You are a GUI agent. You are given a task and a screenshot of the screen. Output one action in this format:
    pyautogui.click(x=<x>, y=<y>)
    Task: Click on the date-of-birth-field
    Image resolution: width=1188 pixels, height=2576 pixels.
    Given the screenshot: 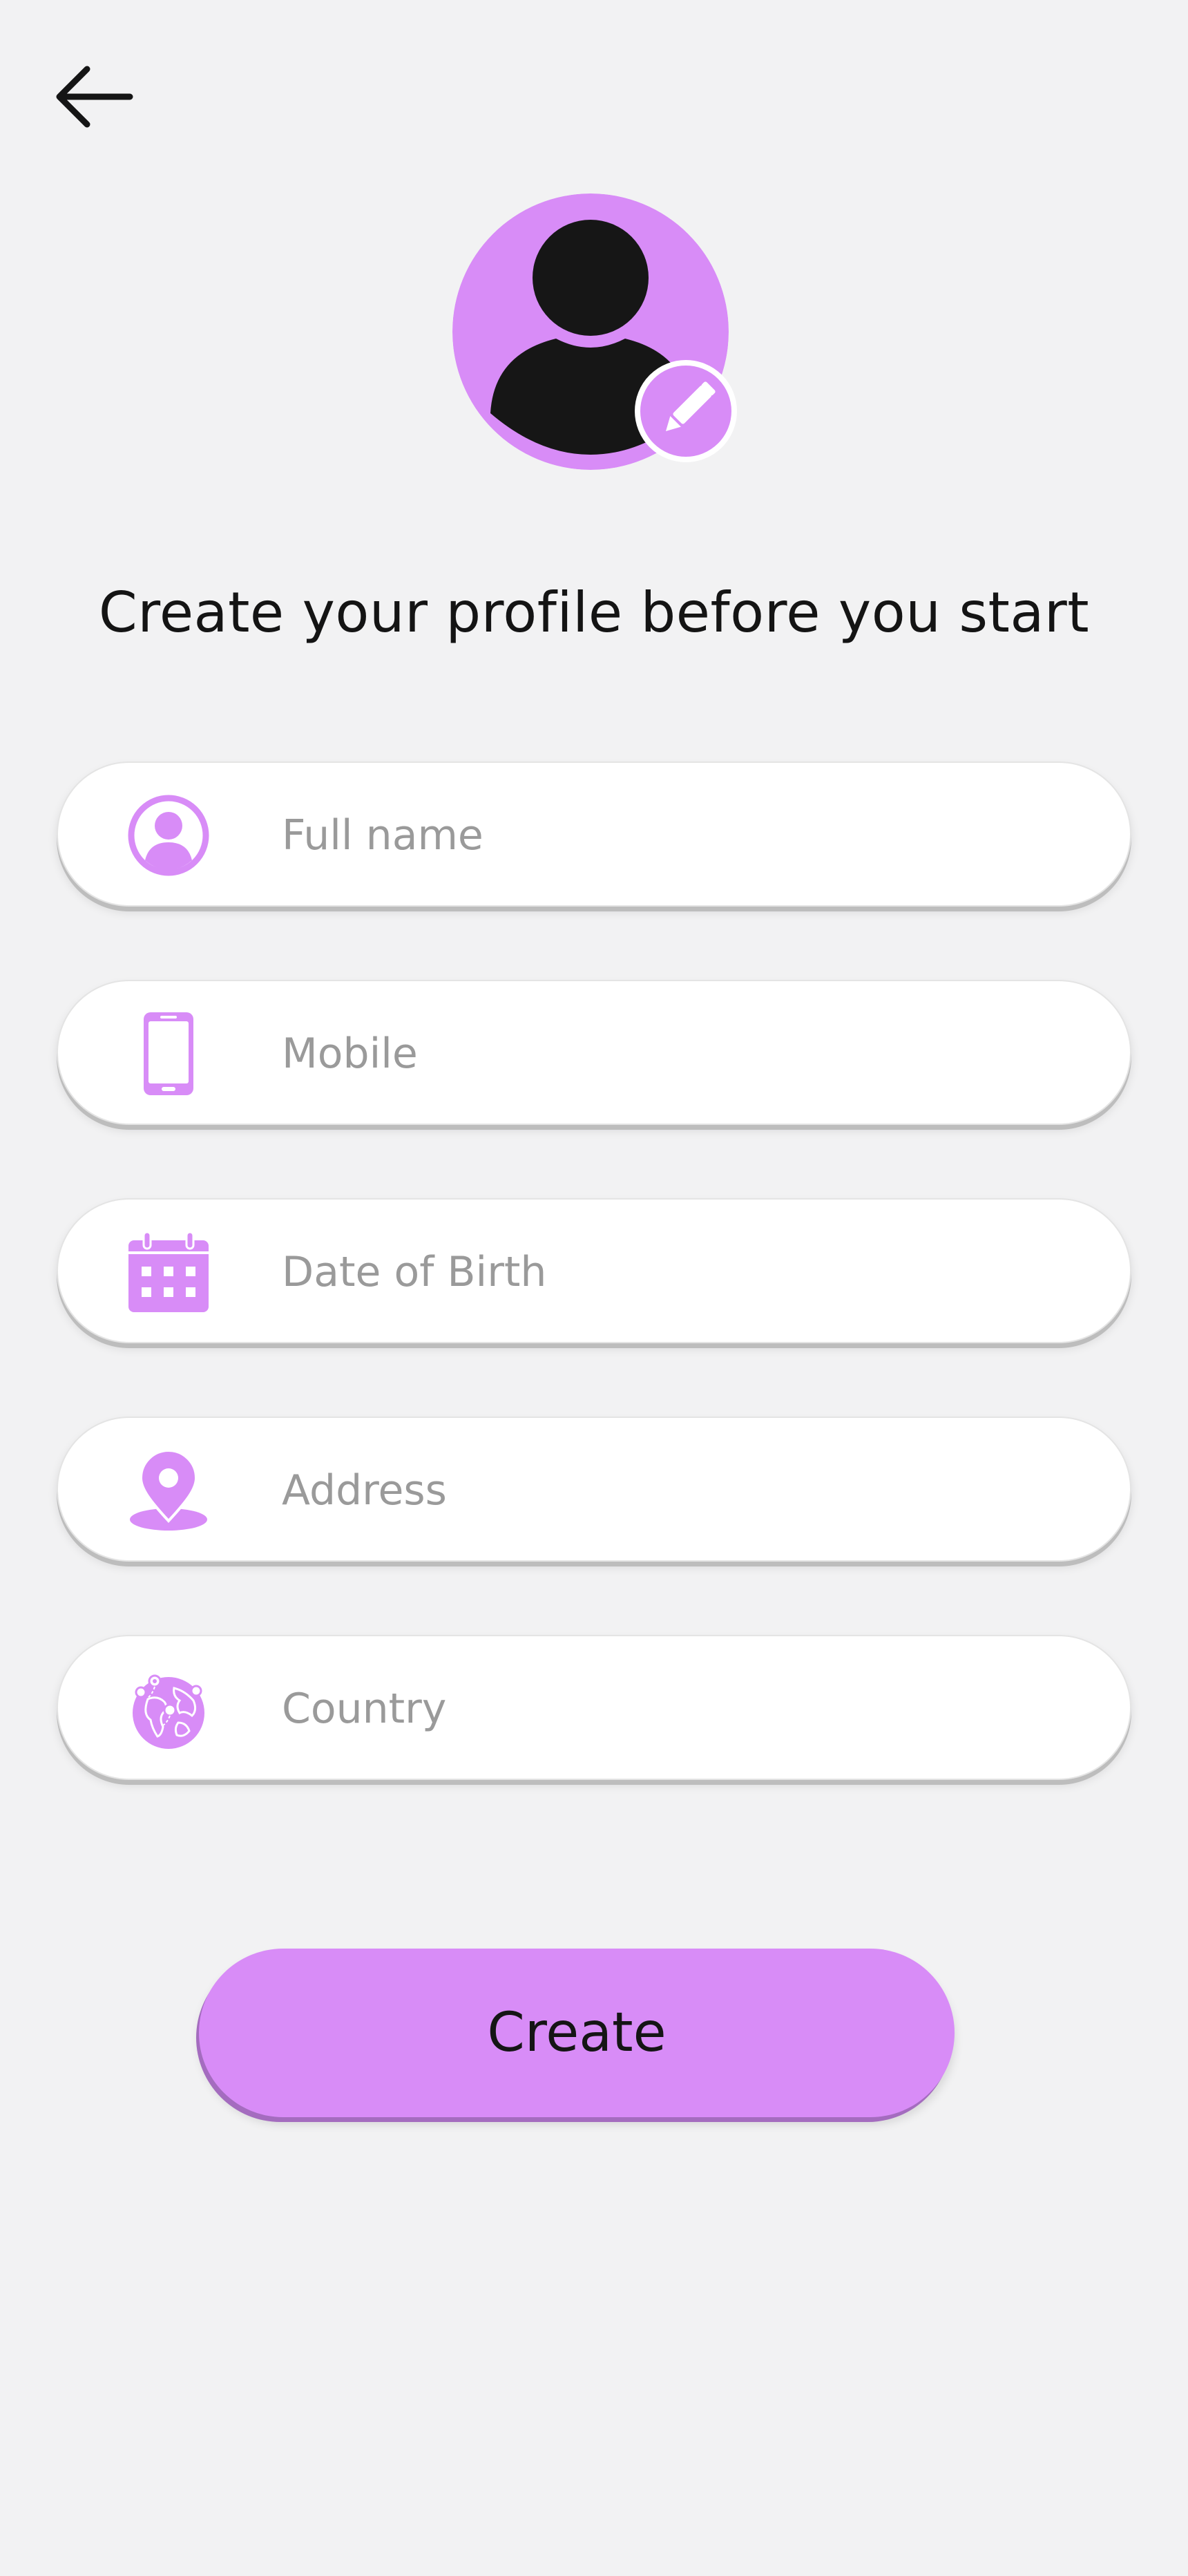 What is the action you would take?
    pyautogui.click(x=594, y=1270)
    